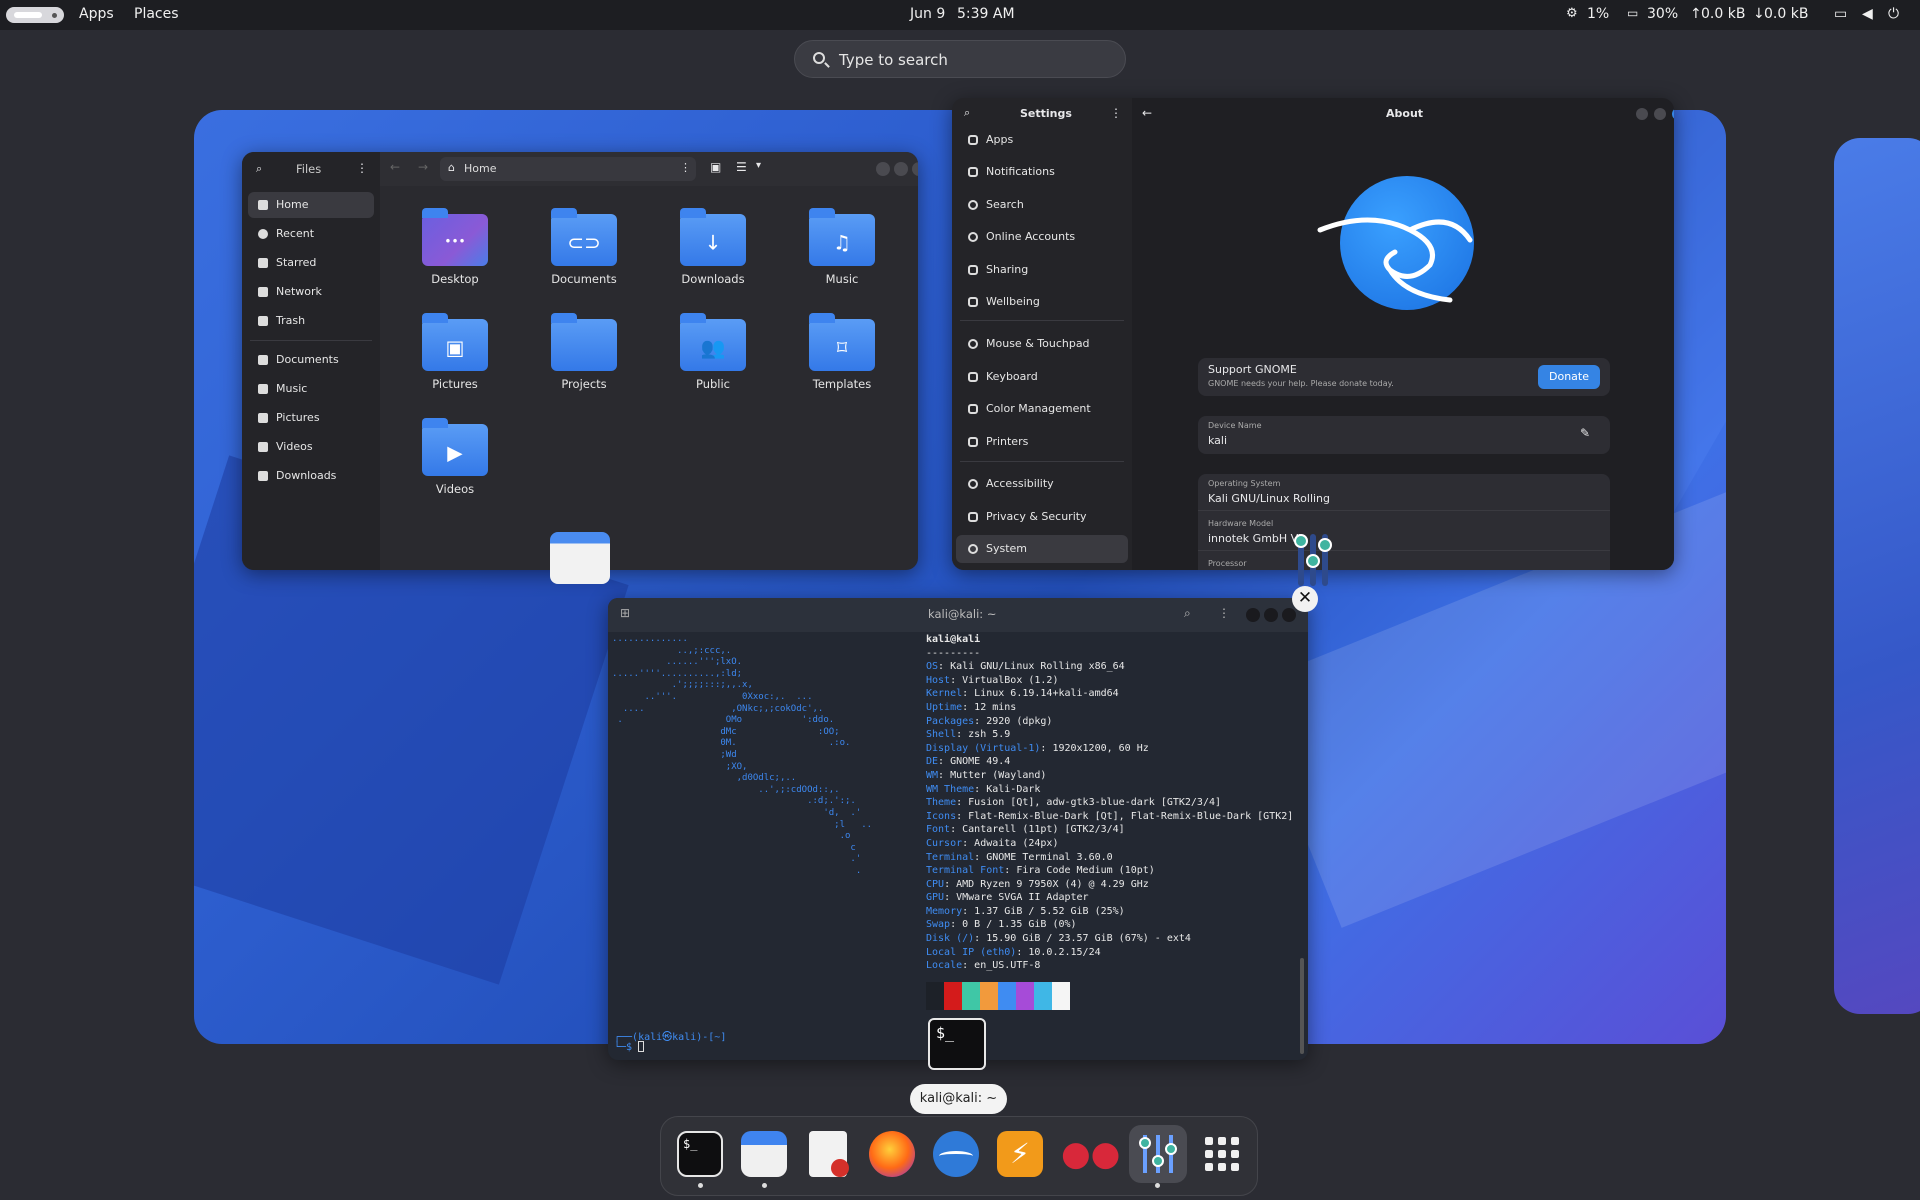 Image resolution: width=1920 pixels, height=1200 pixels. Describe the element at coordinates (629, 1047) in the screenshot. I see `prompt-input-line: └─$` at that location.